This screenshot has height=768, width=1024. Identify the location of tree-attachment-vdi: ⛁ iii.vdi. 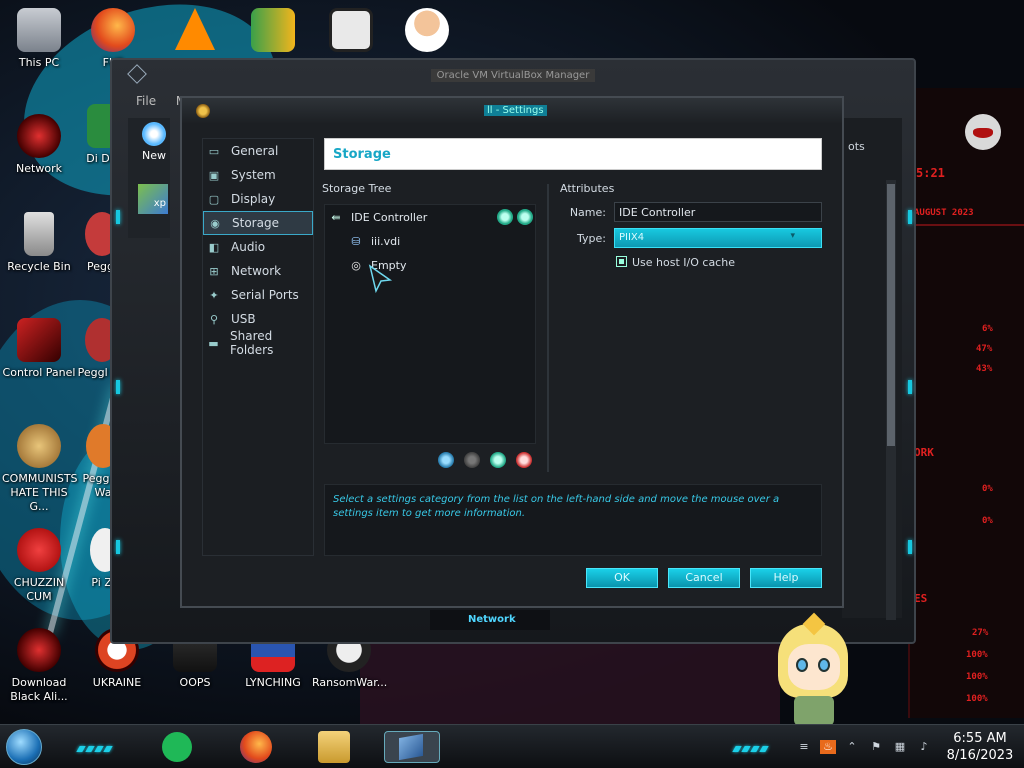
(374, 241).